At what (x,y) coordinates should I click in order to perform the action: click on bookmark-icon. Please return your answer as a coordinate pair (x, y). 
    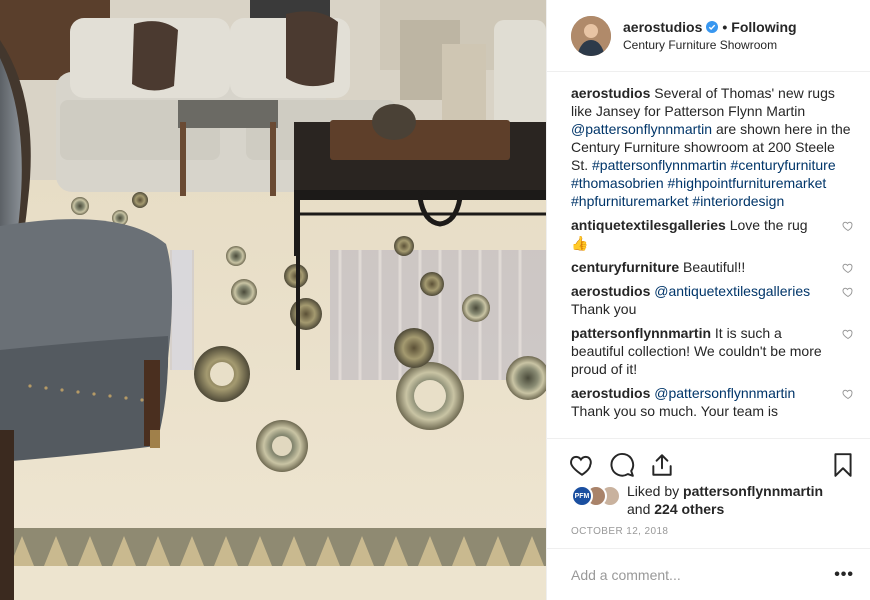
    Looking at the image, I should click on (843, 465).